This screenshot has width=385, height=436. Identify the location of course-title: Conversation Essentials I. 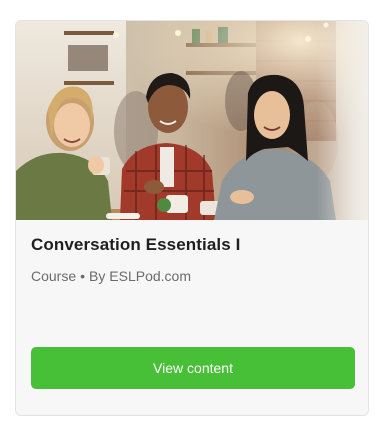
(135, 245).